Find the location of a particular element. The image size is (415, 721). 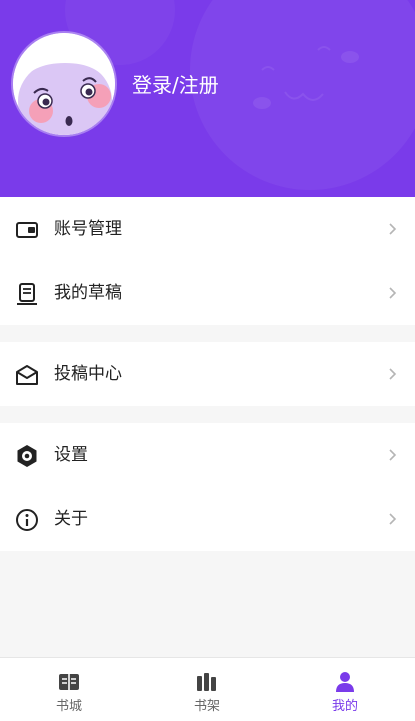

submission-card: 投稿中心 is located at coordinates (207, 374).